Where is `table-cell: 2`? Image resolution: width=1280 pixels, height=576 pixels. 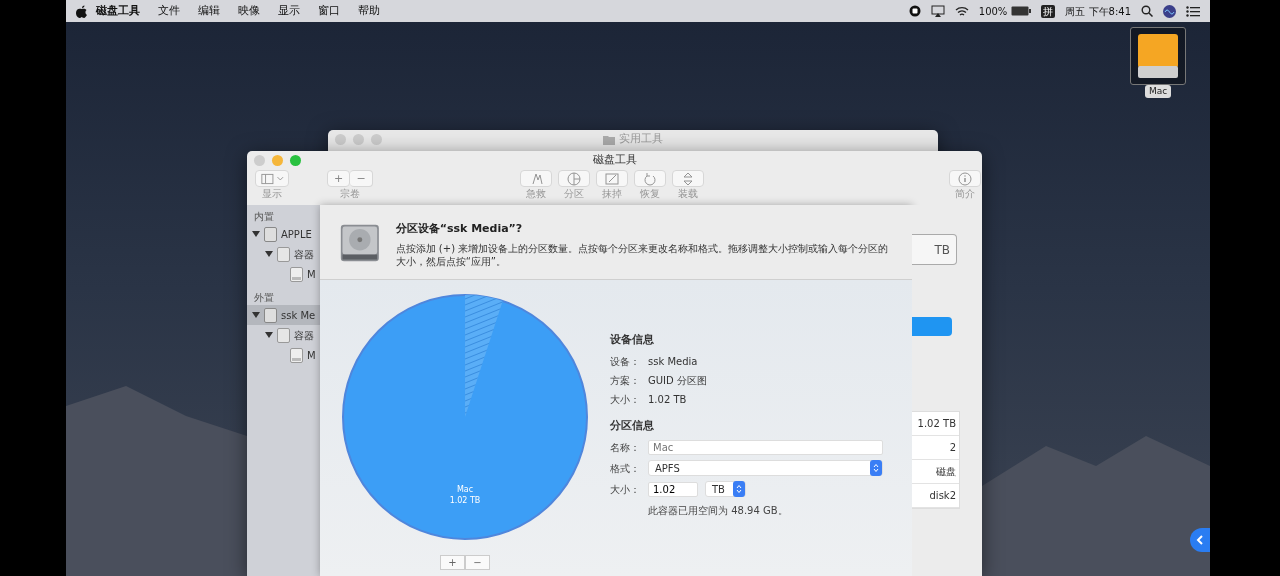
table-cell: 2 is located at coordinates (935, 448).